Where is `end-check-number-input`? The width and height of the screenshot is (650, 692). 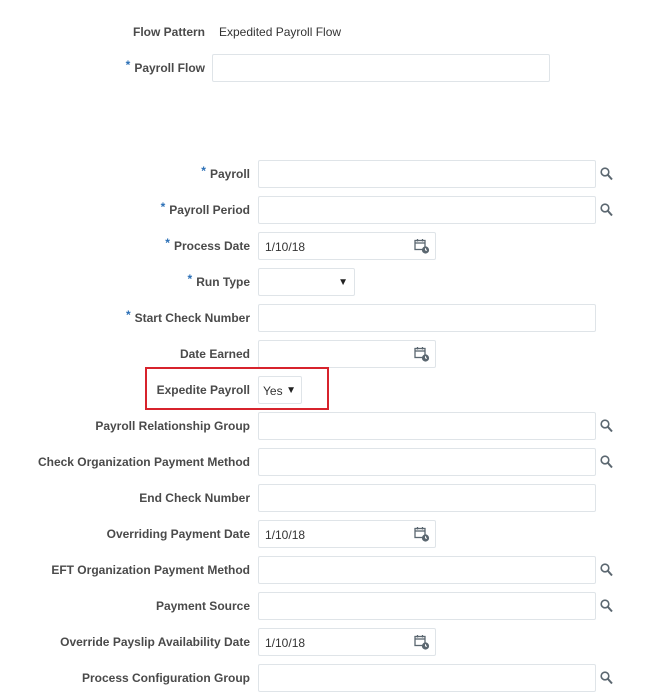
end-check-number-input is located at coordinates (427, 498).